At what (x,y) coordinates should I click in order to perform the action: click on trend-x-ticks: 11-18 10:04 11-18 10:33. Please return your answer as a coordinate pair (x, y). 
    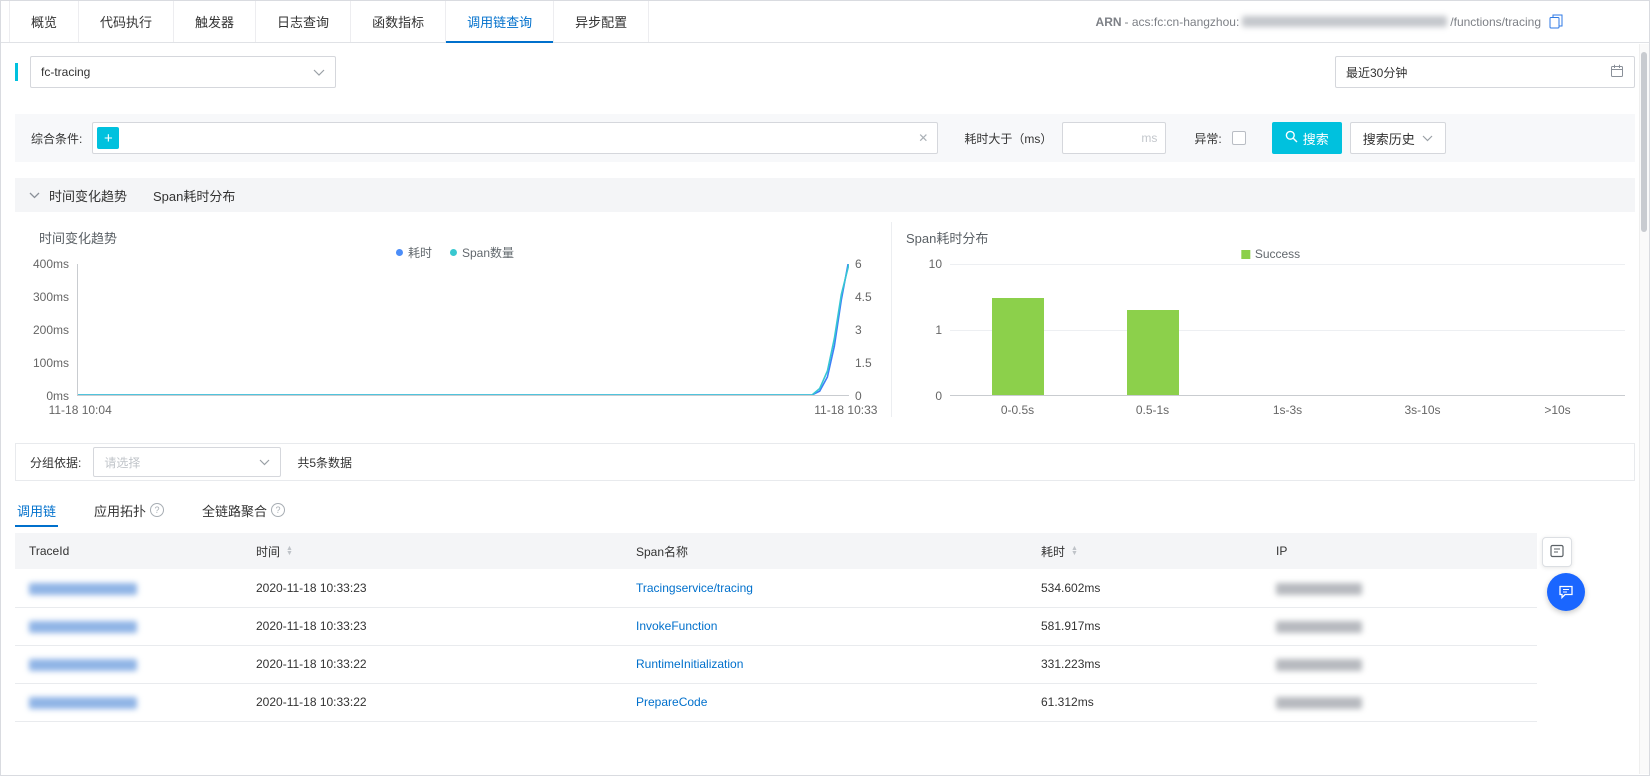
    Looking at the image, I should click on (463, 406).